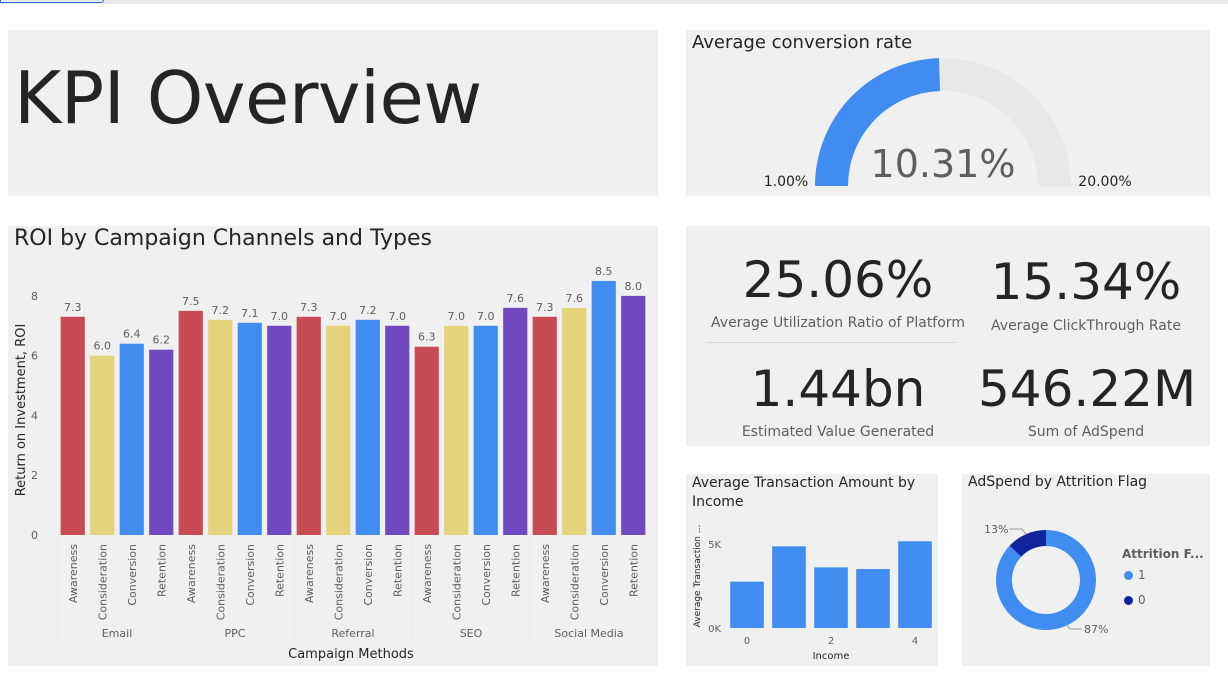  What do you see at coordinates (1046, 579) in the screenshot?
I see `donut-chart: 13% 87%` at bounding box center [1046, 579].